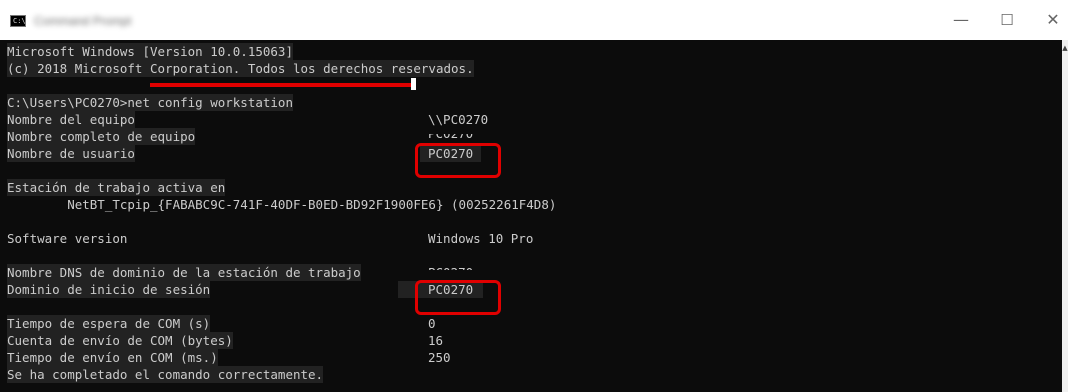 The width and height of the screenshot is (1068, 392). I want to click on row-value-computer-name: \\PC0270, so click(458, 119).